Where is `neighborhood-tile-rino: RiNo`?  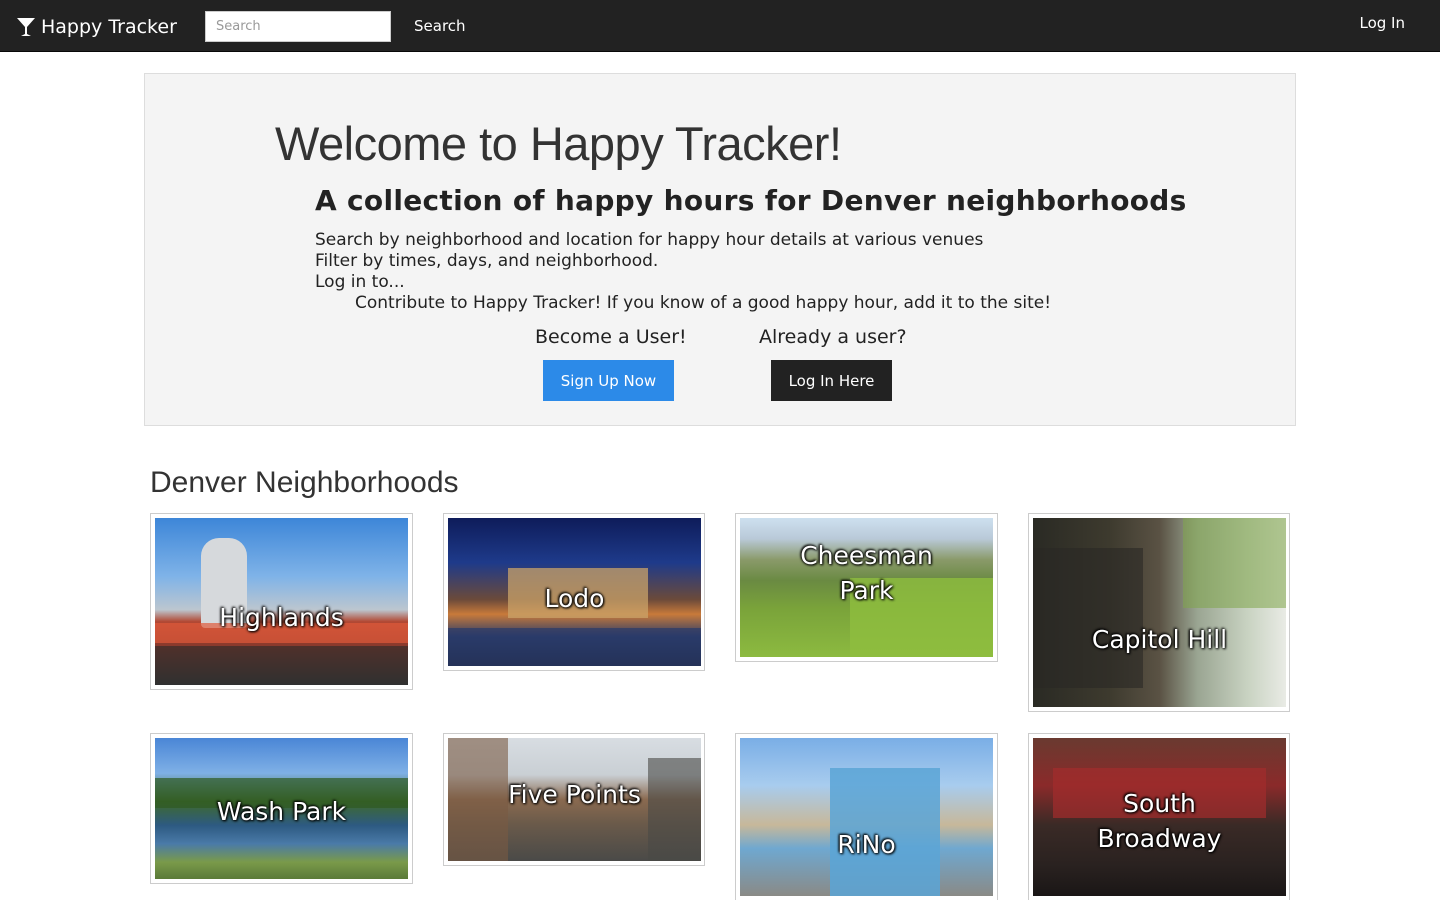
neighborhood-tile-rino: RiNo is located at coordinates (866, 816).